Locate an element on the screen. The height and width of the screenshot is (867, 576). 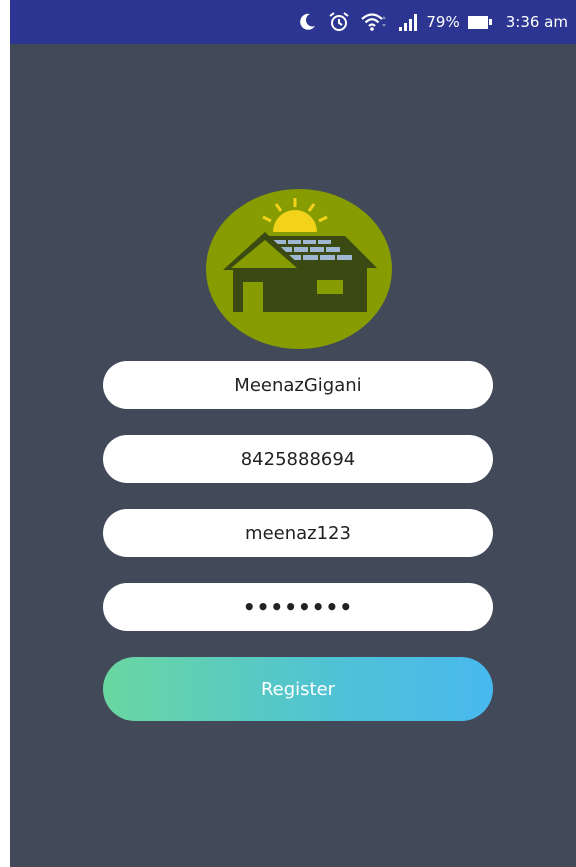
alarm-icon is located at coordinates (339, 22).